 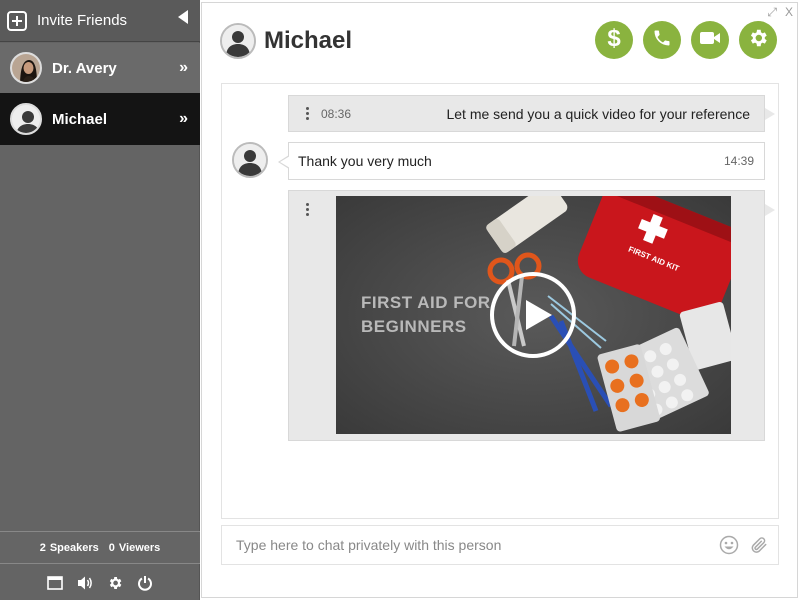 I want to click on play-icon, so click(x=533, y=315).